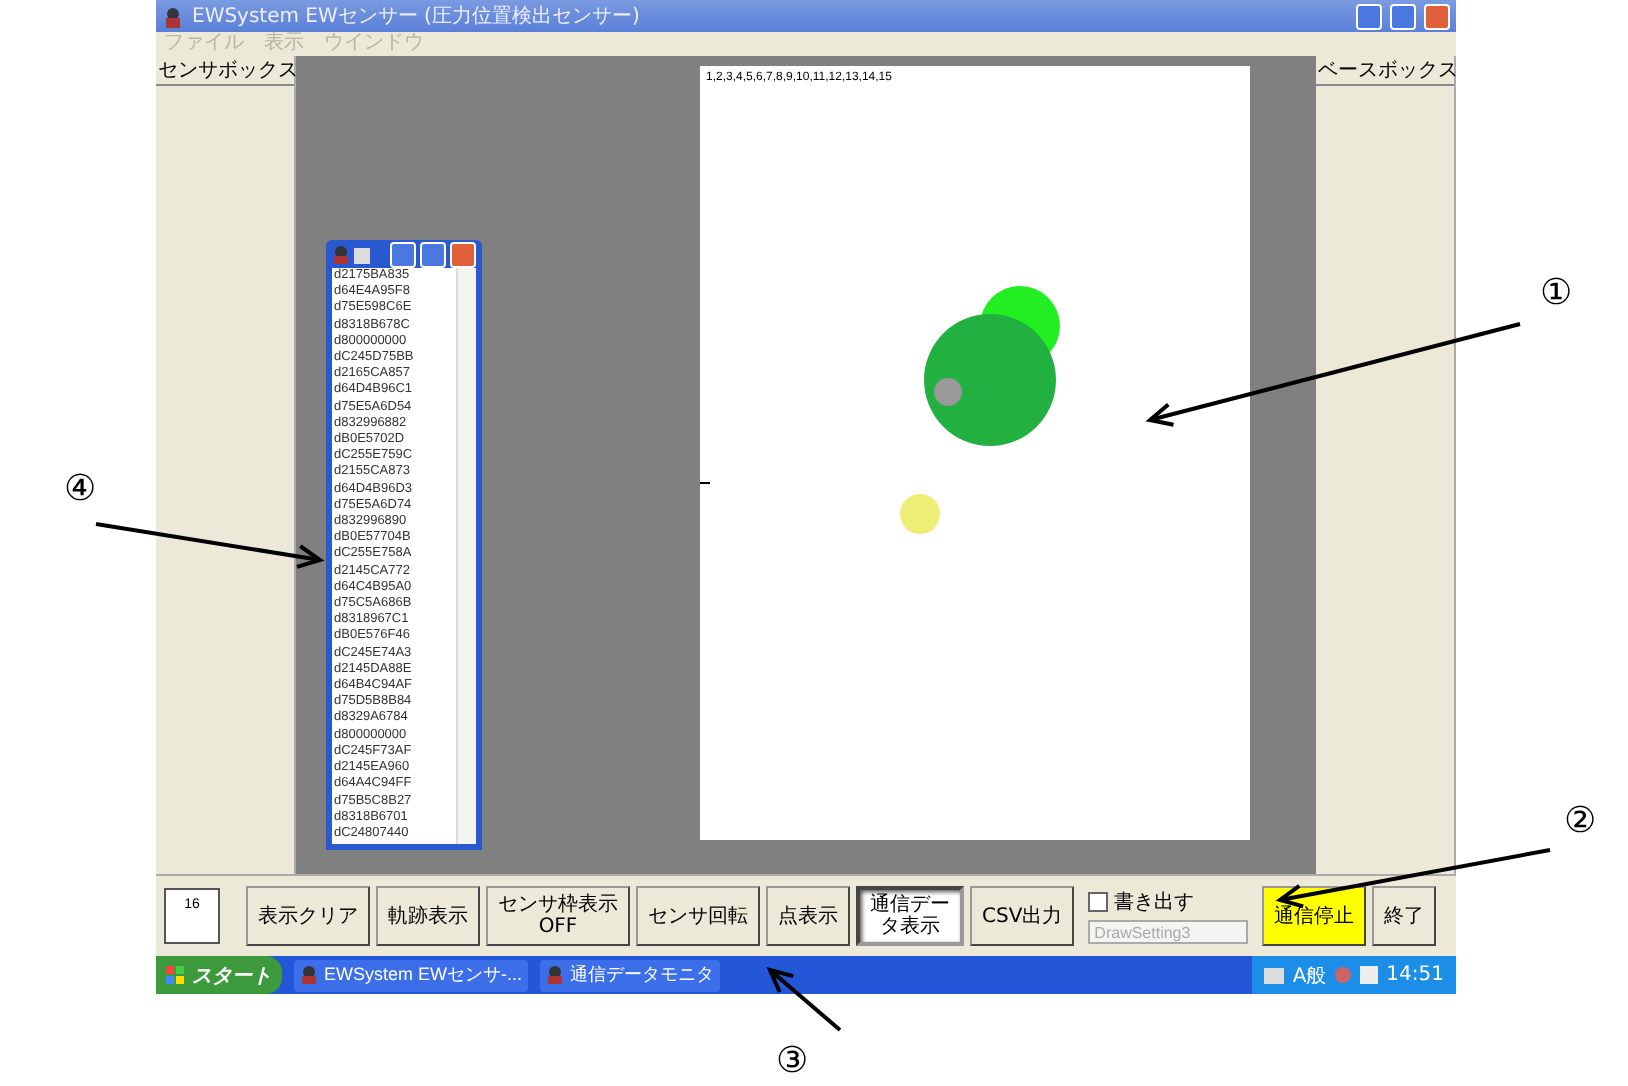 Image resolution: width=1628 pixels, height=1086 pixels. What do you see at coordinates (1556, 294) in the screenshot?
I see `callout-number: ①` at bounding box center [1556, 294].